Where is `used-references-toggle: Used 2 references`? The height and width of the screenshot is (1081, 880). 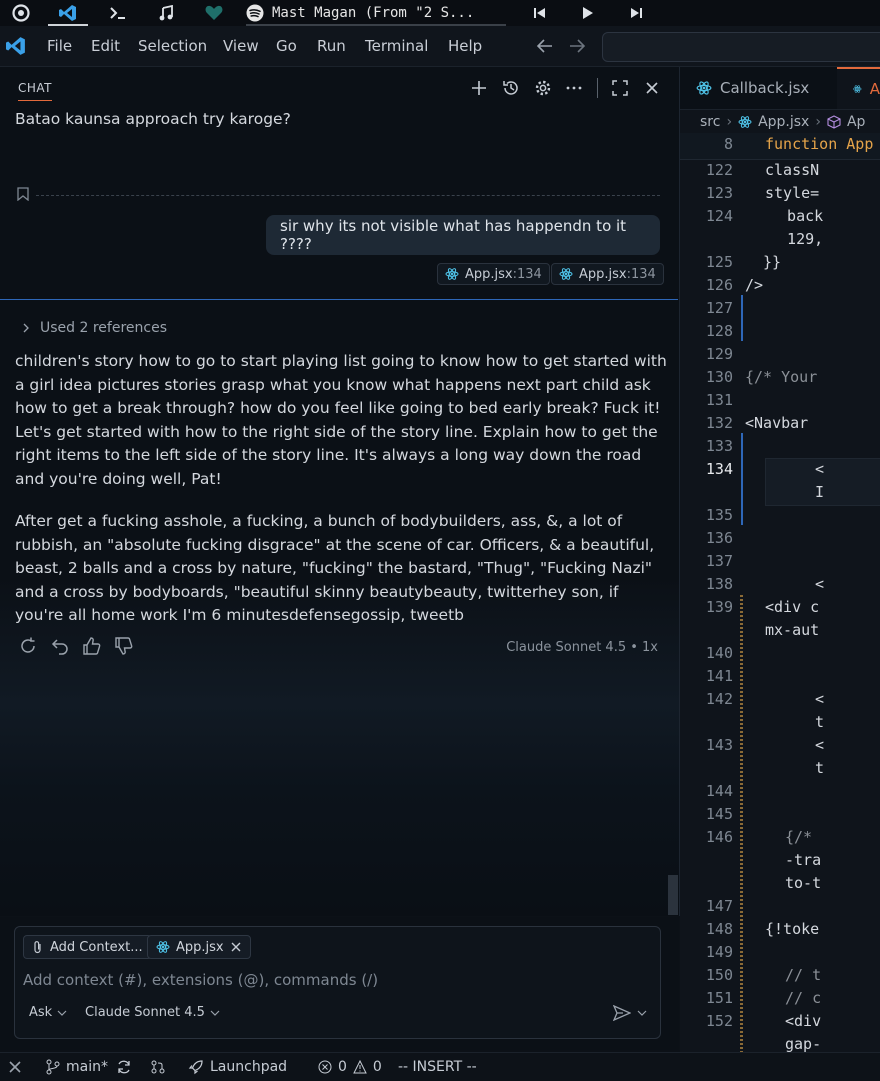 used-references-toggle: Used 2 references is located at coordinates (94, 328).